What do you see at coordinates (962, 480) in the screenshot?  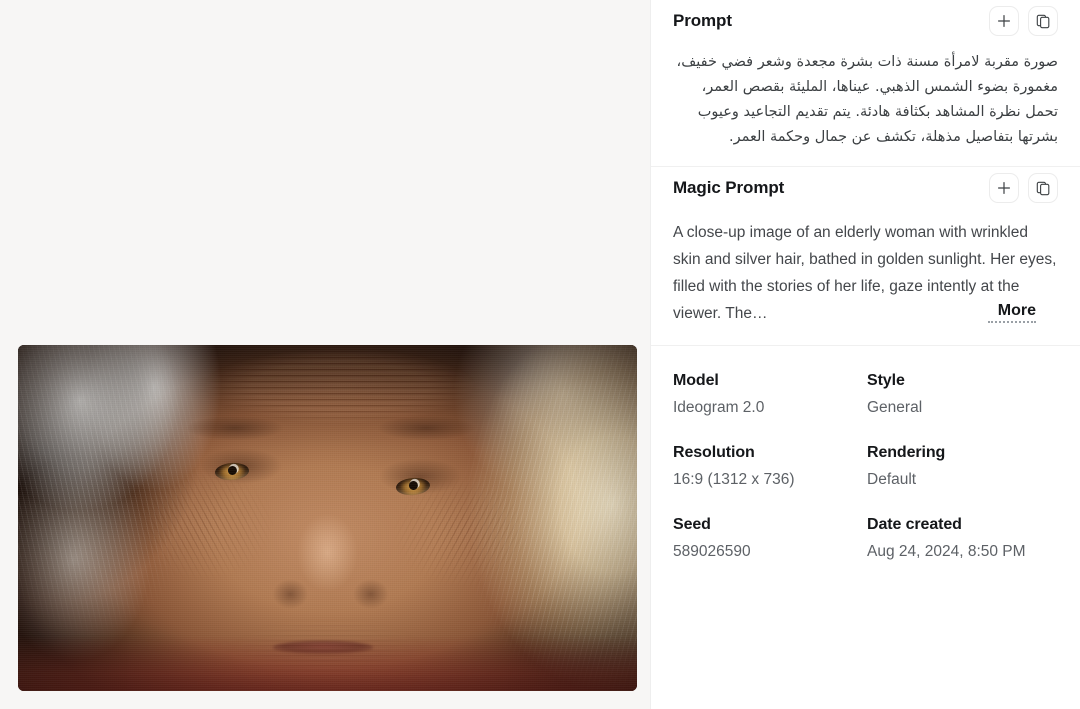 I see `metadata-item-rendering: Rendering Default` at bounding box center [962, 480].